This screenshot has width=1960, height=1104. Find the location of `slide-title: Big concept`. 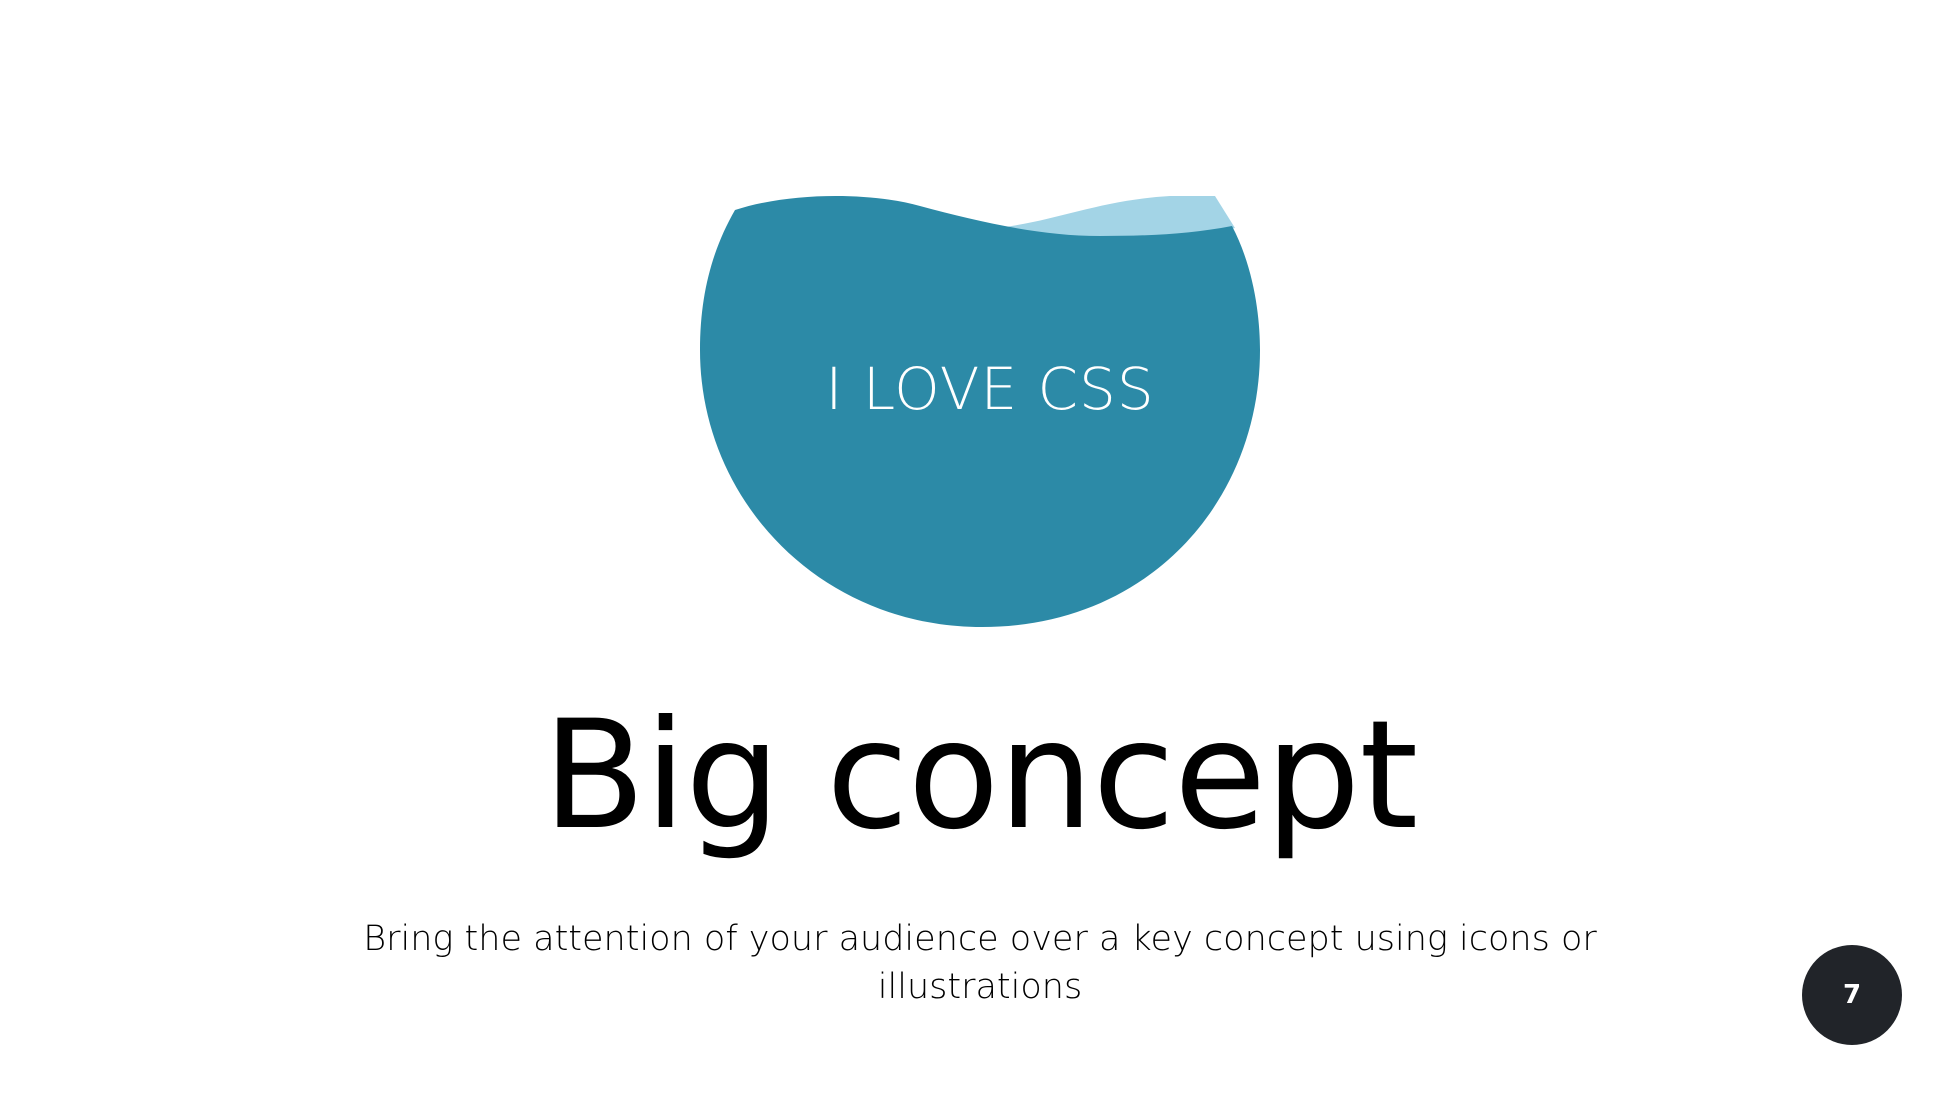

slide-title: Big concept is located at coordinates (980, 776).